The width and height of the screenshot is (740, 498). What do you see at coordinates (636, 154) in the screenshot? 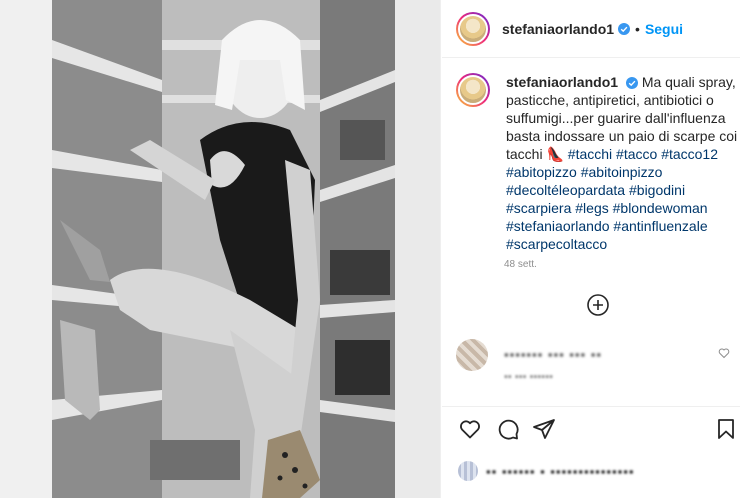
I see `hashtag: #tacco` at bounding box center [636, 154].